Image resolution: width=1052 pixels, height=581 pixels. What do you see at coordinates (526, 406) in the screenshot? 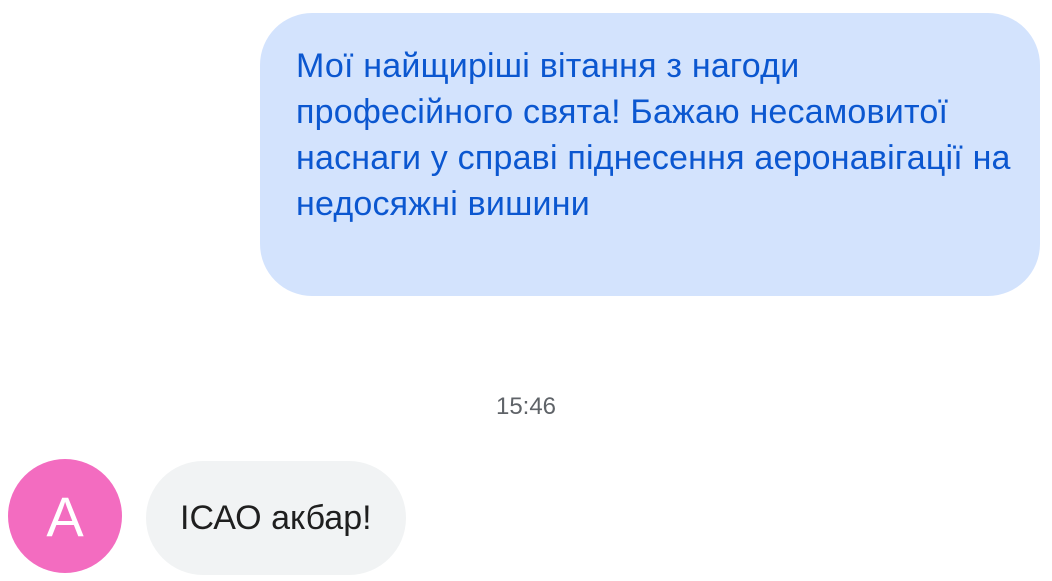
I see `message-timestamp: 15:46` at bounding box center [526, 406].